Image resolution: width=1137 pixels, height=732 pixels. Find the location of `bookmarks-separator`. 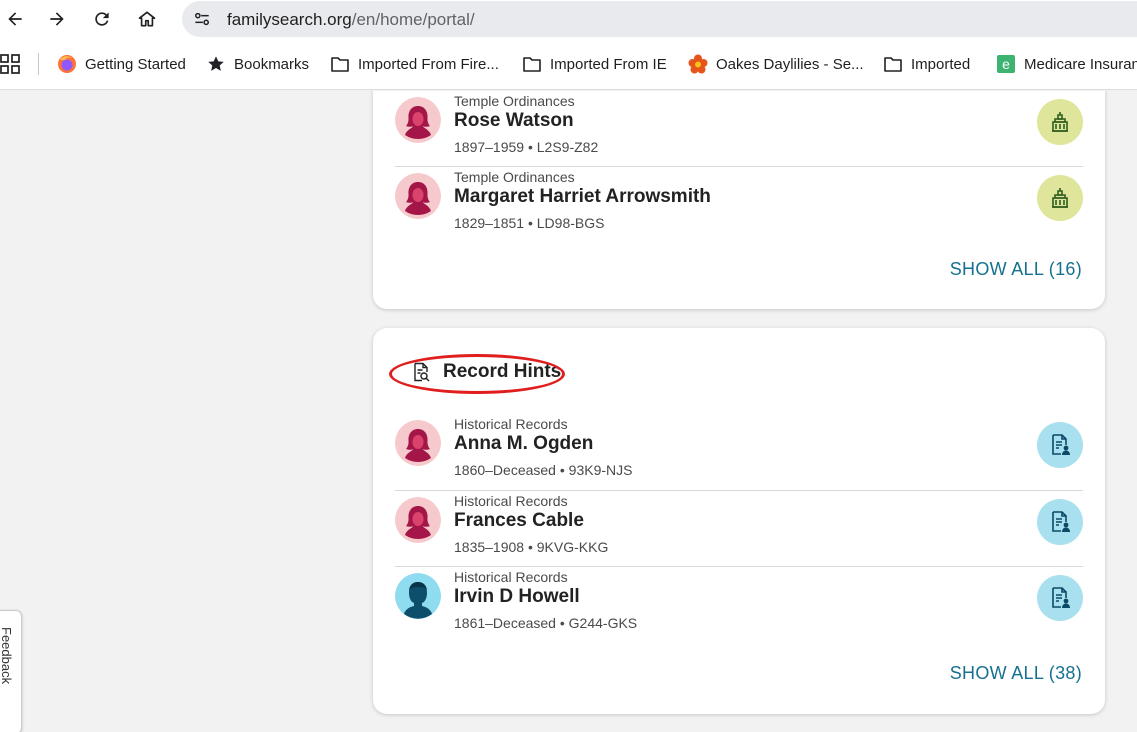

bookmarks-separator is located at coordinates (38, 64).